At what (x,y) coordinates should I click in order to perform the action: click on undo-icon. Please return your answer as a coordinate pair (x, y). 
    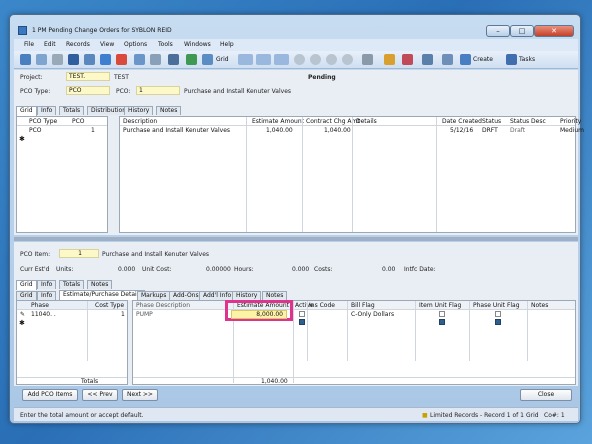
    Looking at the image, I should click on (105, 59).